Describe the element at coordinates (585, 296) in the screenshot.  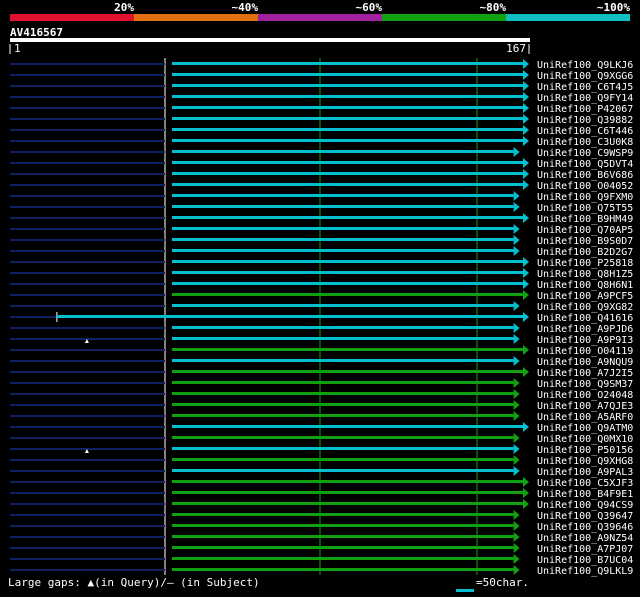
I see `hit-label: UniRef100_A9PCF5` at that location.